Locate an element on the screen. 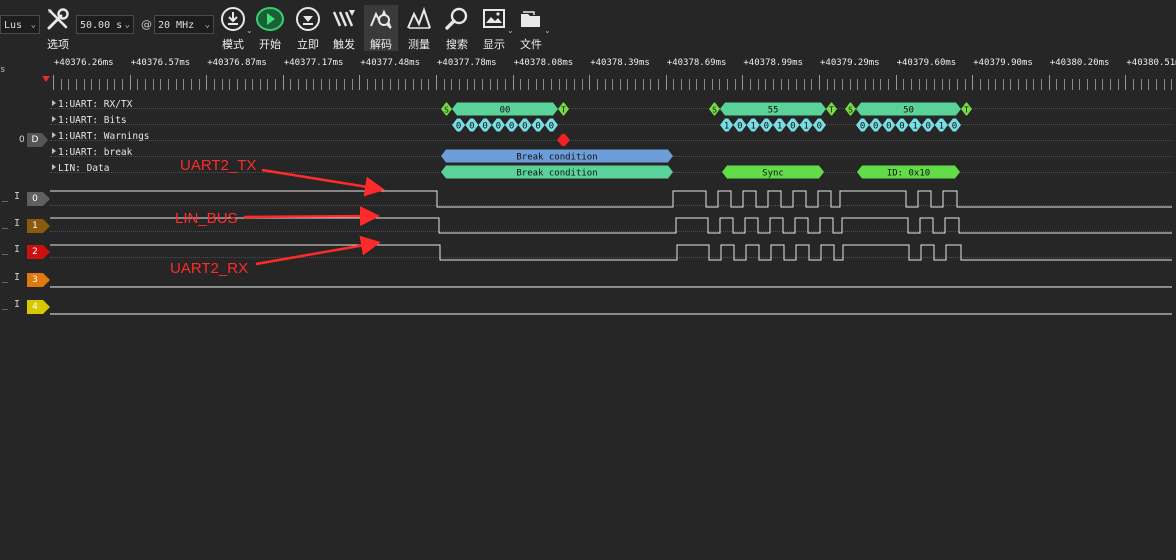 The width and height of the screenshot is (1176, 560). uart-bit-text: 1 is located at coordinates (941, 127).